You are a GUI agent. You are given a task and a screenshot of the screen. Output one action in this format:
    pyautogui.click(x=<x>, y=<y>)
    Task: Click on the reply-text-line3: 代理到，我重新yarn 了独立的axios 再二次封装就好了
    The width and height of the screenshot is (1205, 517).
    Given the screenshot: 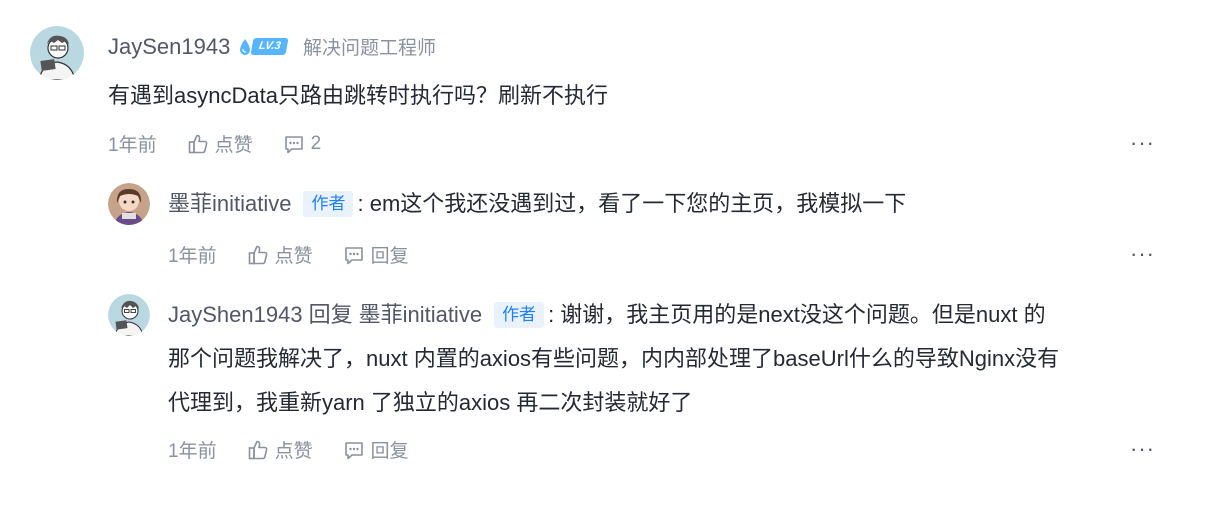 What is the action you would take?
    pyautogui.click(x=430, y=402)
    